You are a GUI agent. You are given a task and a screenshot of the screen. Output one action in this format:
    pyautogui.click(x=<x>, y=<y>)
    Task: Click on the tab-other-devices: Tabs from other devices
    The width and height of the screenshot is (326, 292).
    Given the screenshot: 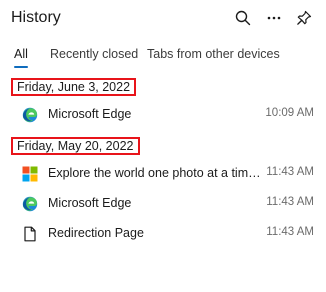 What is the action you would take?
    pyautogui.click(x=213, y=54)
    